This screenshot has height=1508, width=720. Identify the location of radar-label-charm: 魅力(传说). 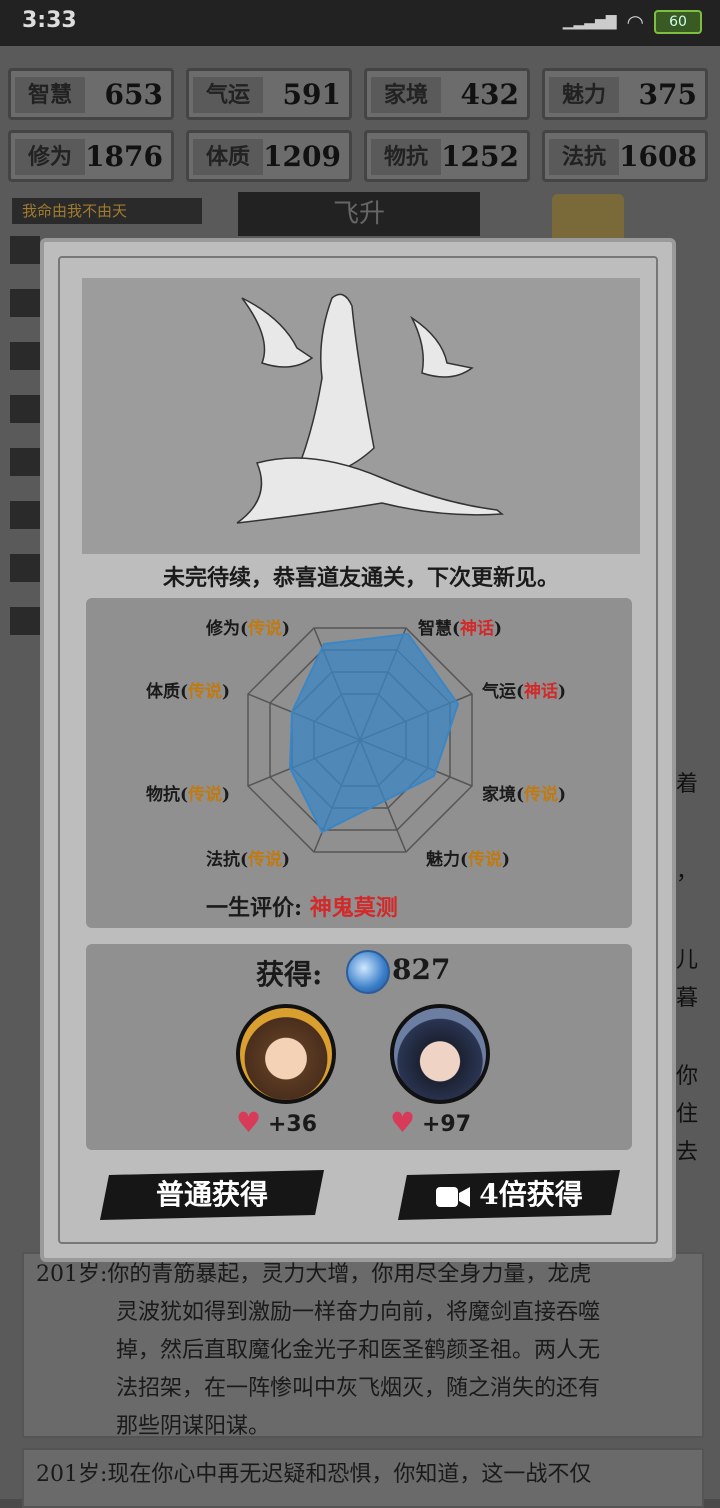
(468, 860).